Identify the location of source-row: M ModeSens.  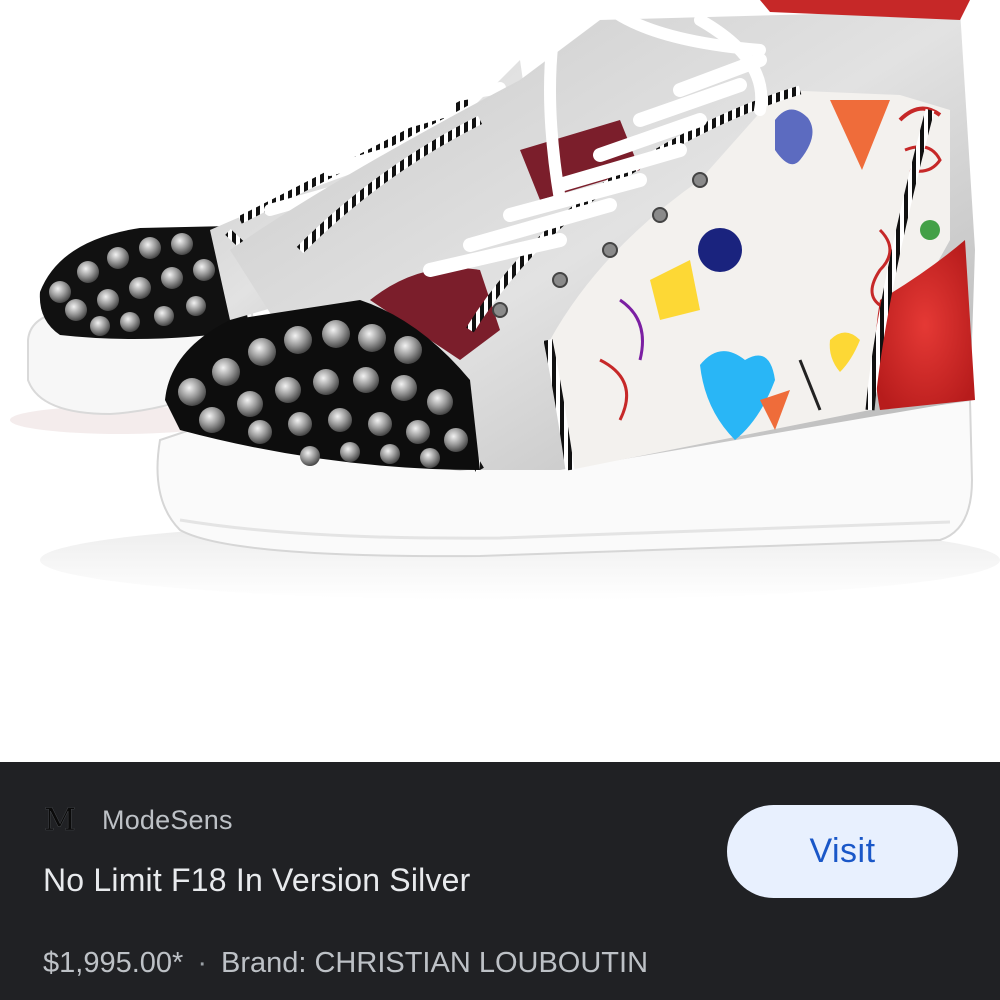
(138, 820).